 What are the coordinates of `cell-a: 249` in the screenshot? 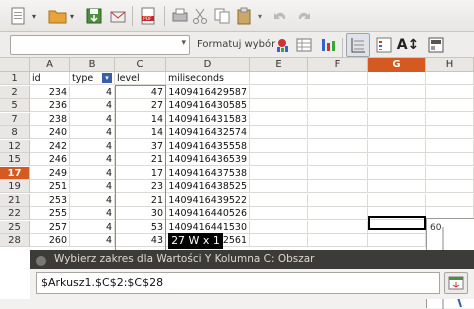 It's located at (50, 173).